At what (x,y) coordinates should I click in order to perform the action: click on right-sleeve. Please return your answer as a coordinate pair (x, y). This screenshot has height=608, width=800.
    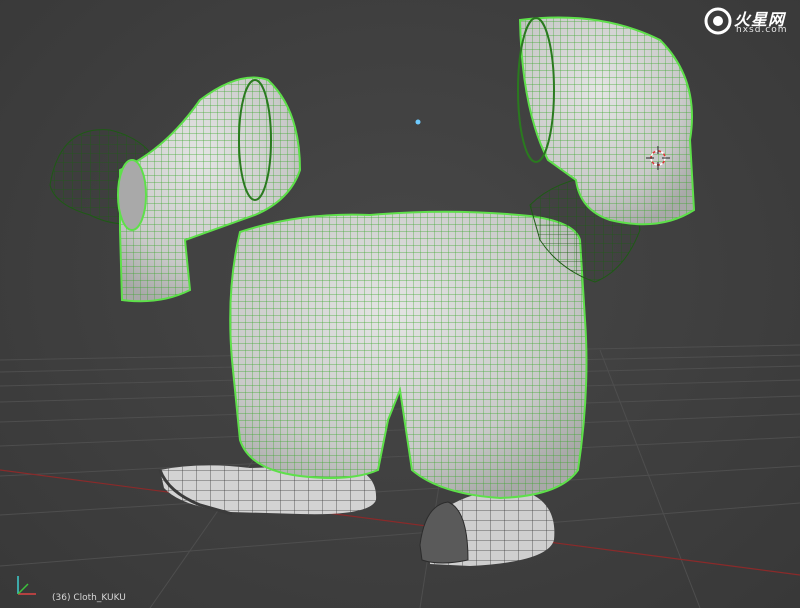
    Looking at the image, I should click on (606, 149).